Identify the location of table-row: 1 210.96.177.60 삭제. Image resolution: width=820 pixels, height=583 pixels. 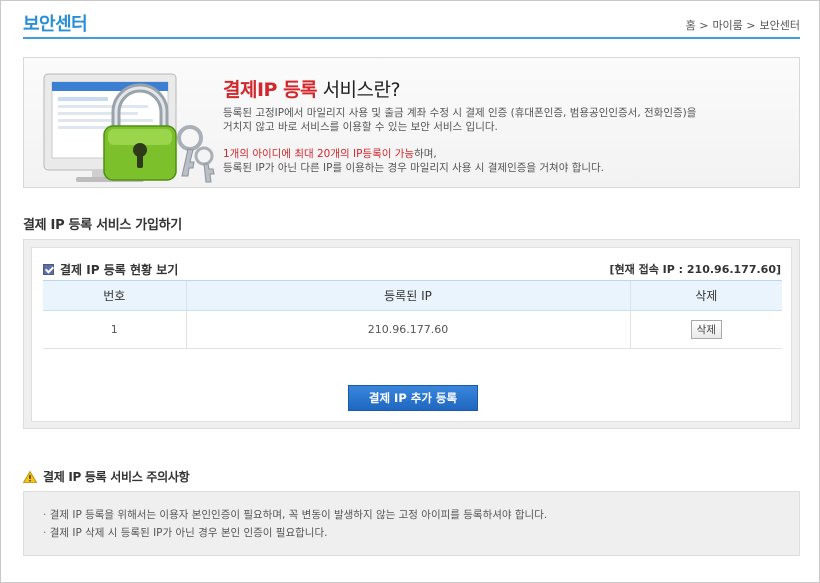
(412, 329).